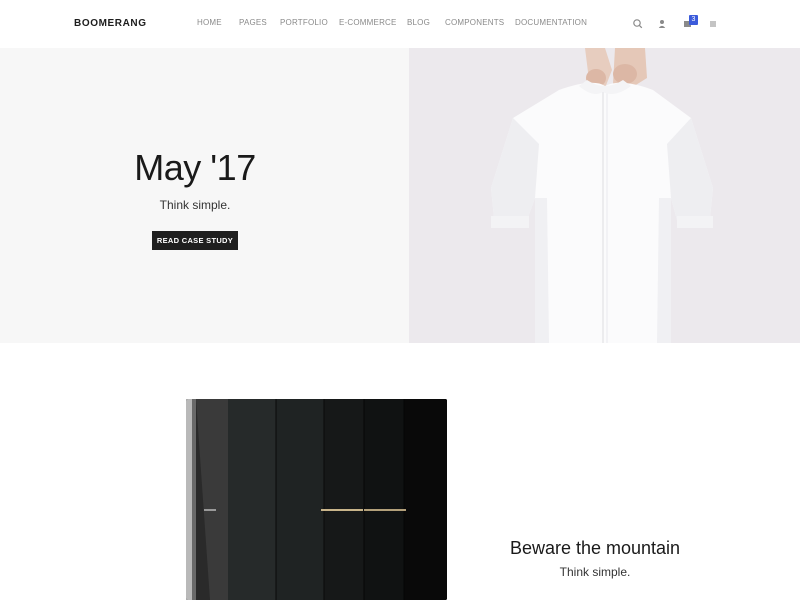  Describe the element at coordinates (713, 24) in the screenshot. I see `hamburger-menu-icon` at that location.